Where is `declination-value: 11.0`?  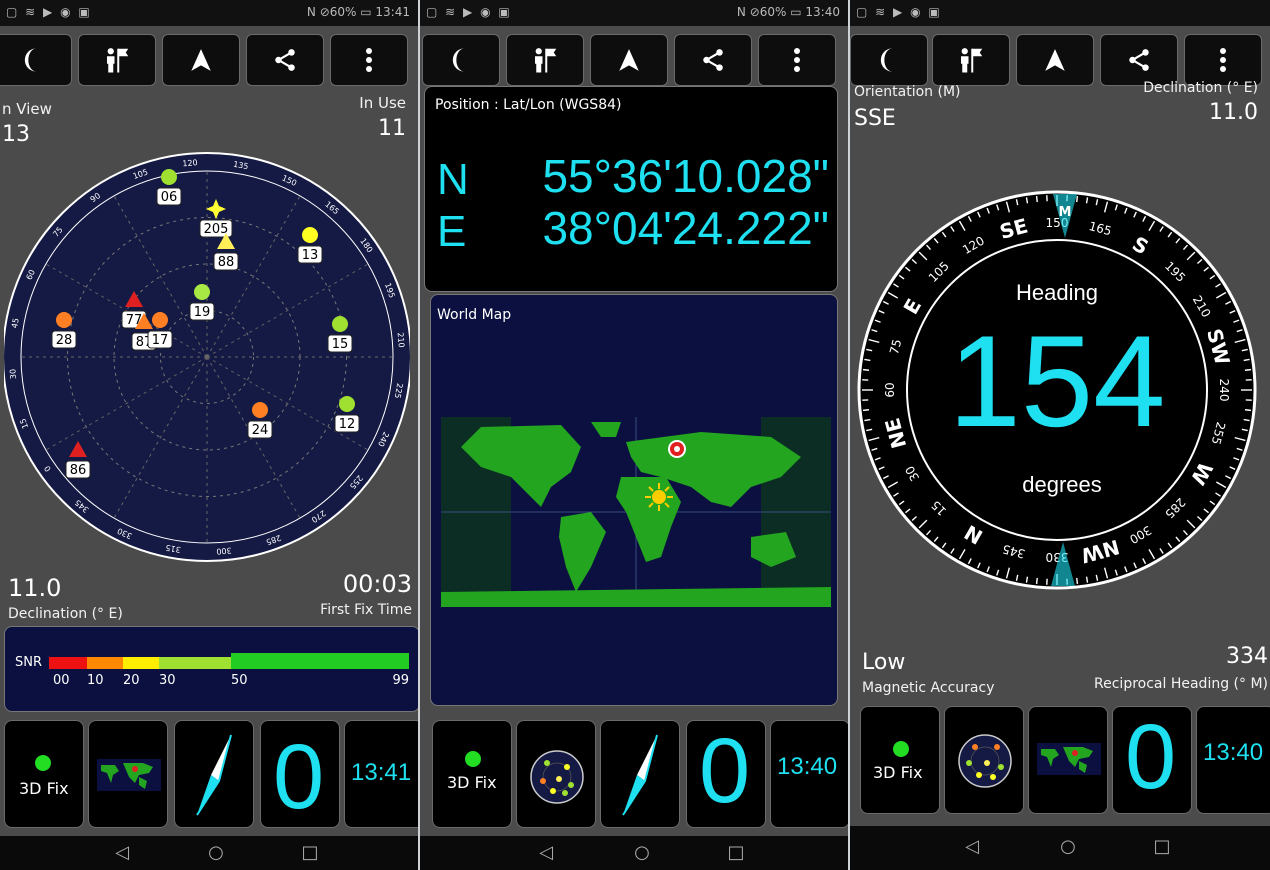
declination-value: 11.0 is located at coordinates (35, 588).